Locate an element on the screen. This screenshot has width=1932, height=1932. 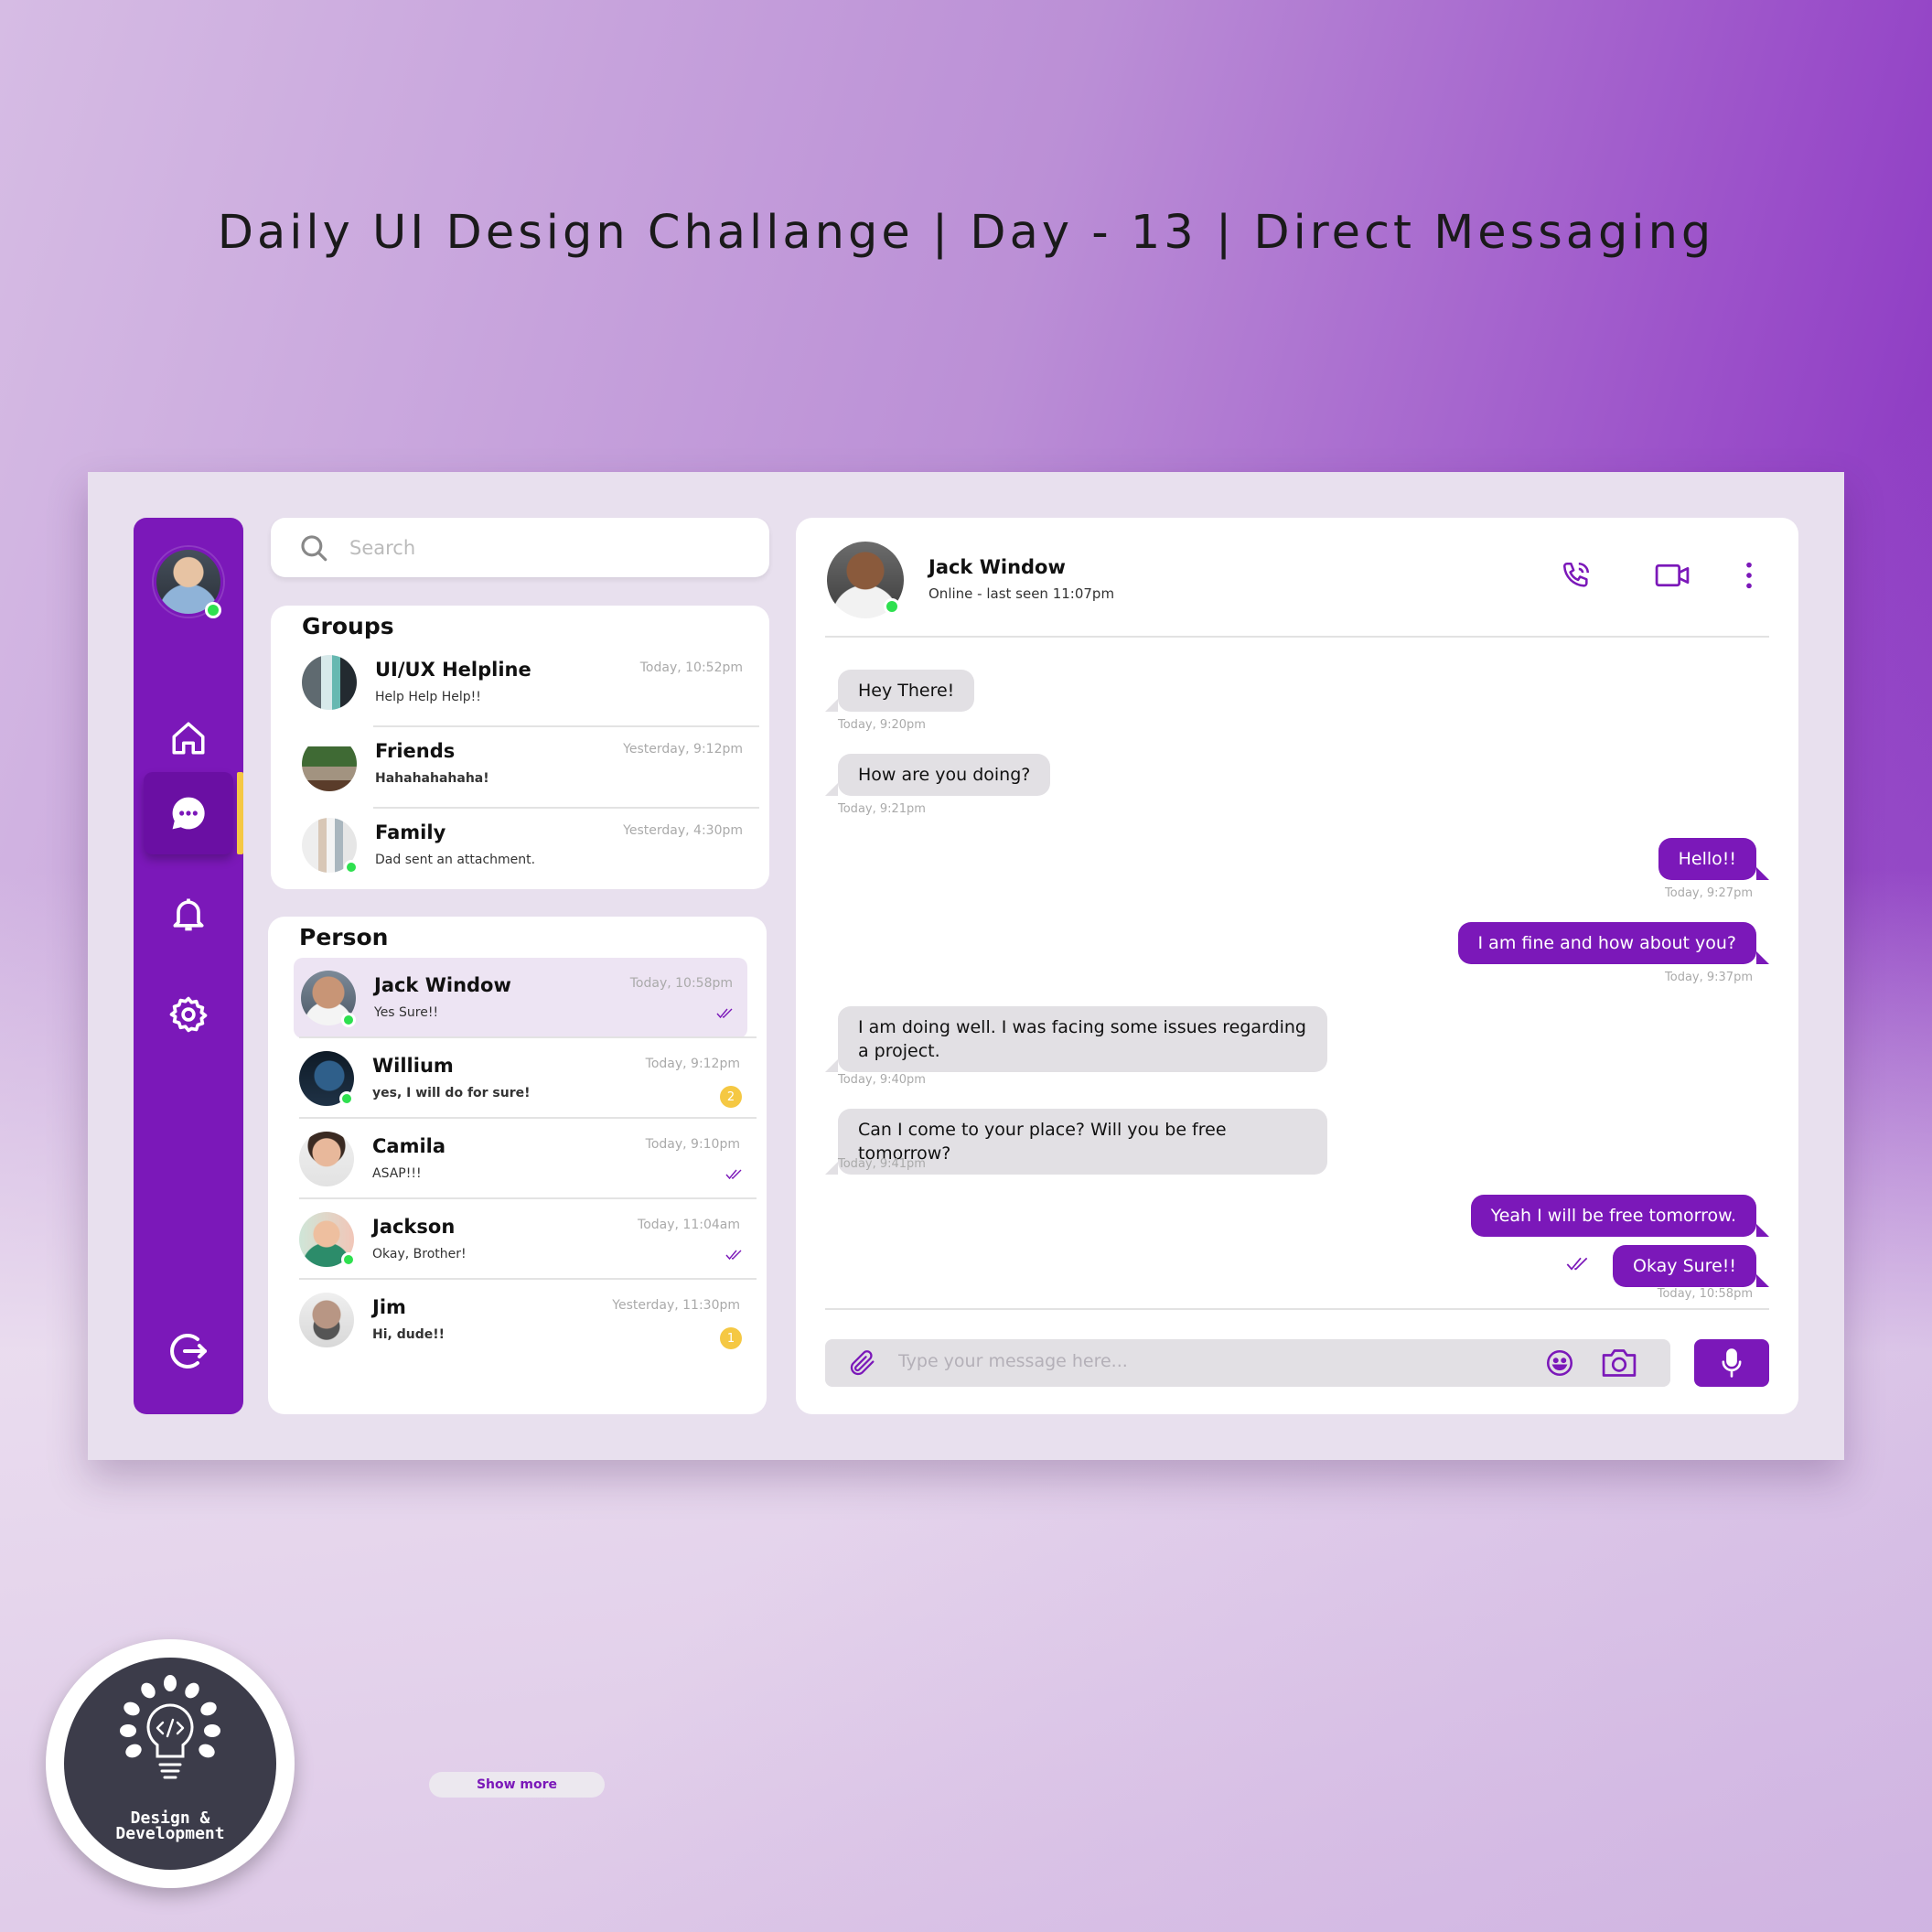
logo-text-line2: Development is located at coordinates (170, 1834).